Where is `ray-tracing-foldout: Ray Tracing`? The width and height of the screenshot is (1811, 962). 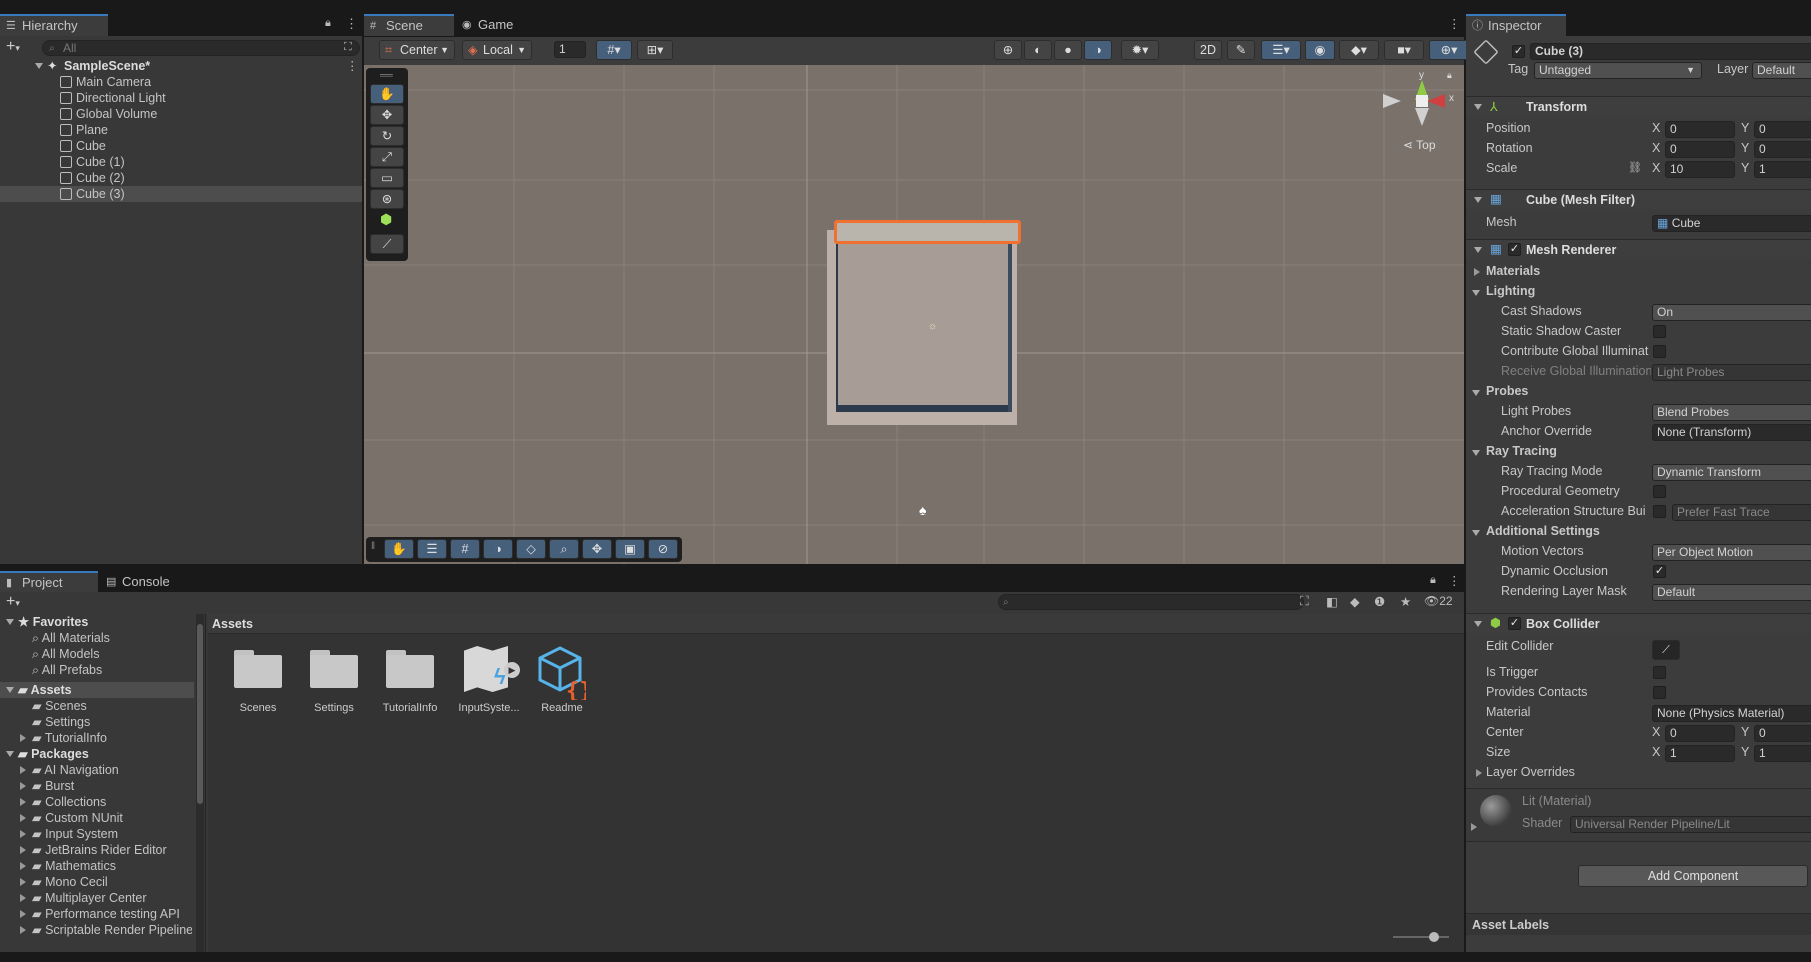 ray-tracing-foldout: Ray Tracing is located at coordinates (1521, 451).